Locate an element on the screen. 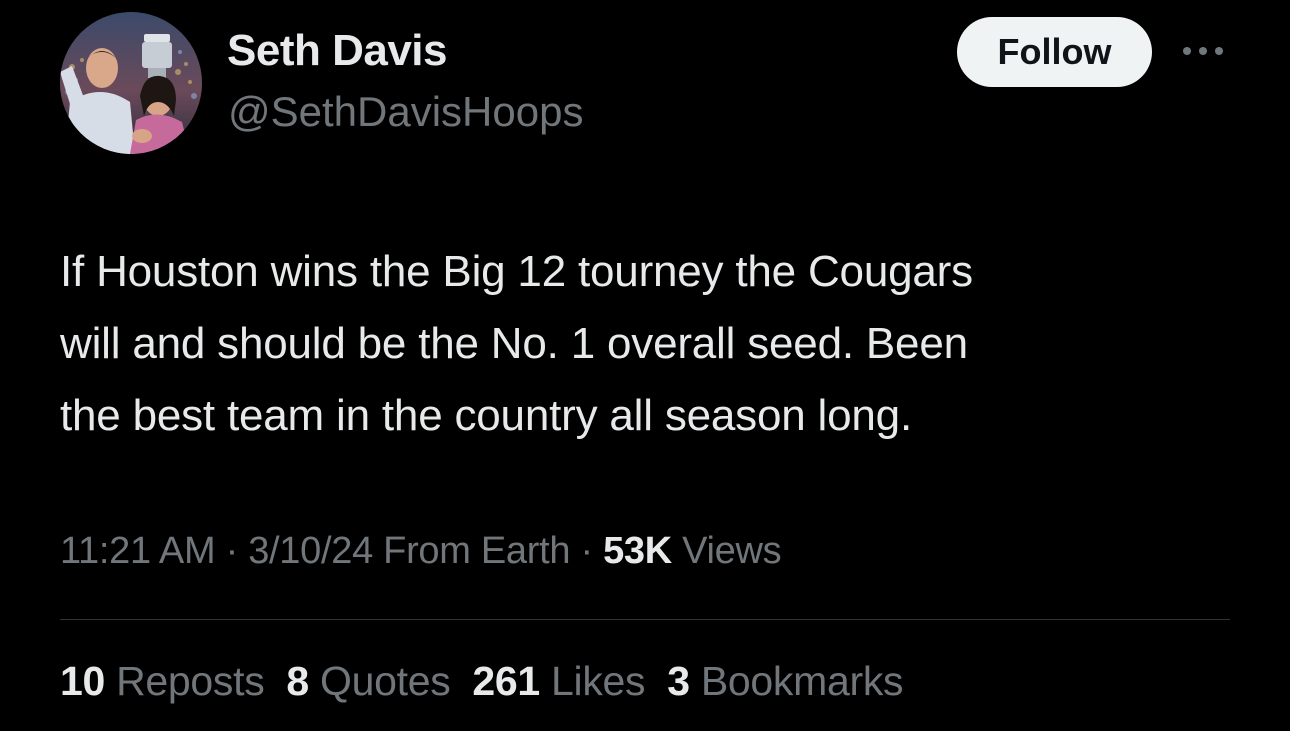  reposts-count: 10 is located at coordinates (83, 681).